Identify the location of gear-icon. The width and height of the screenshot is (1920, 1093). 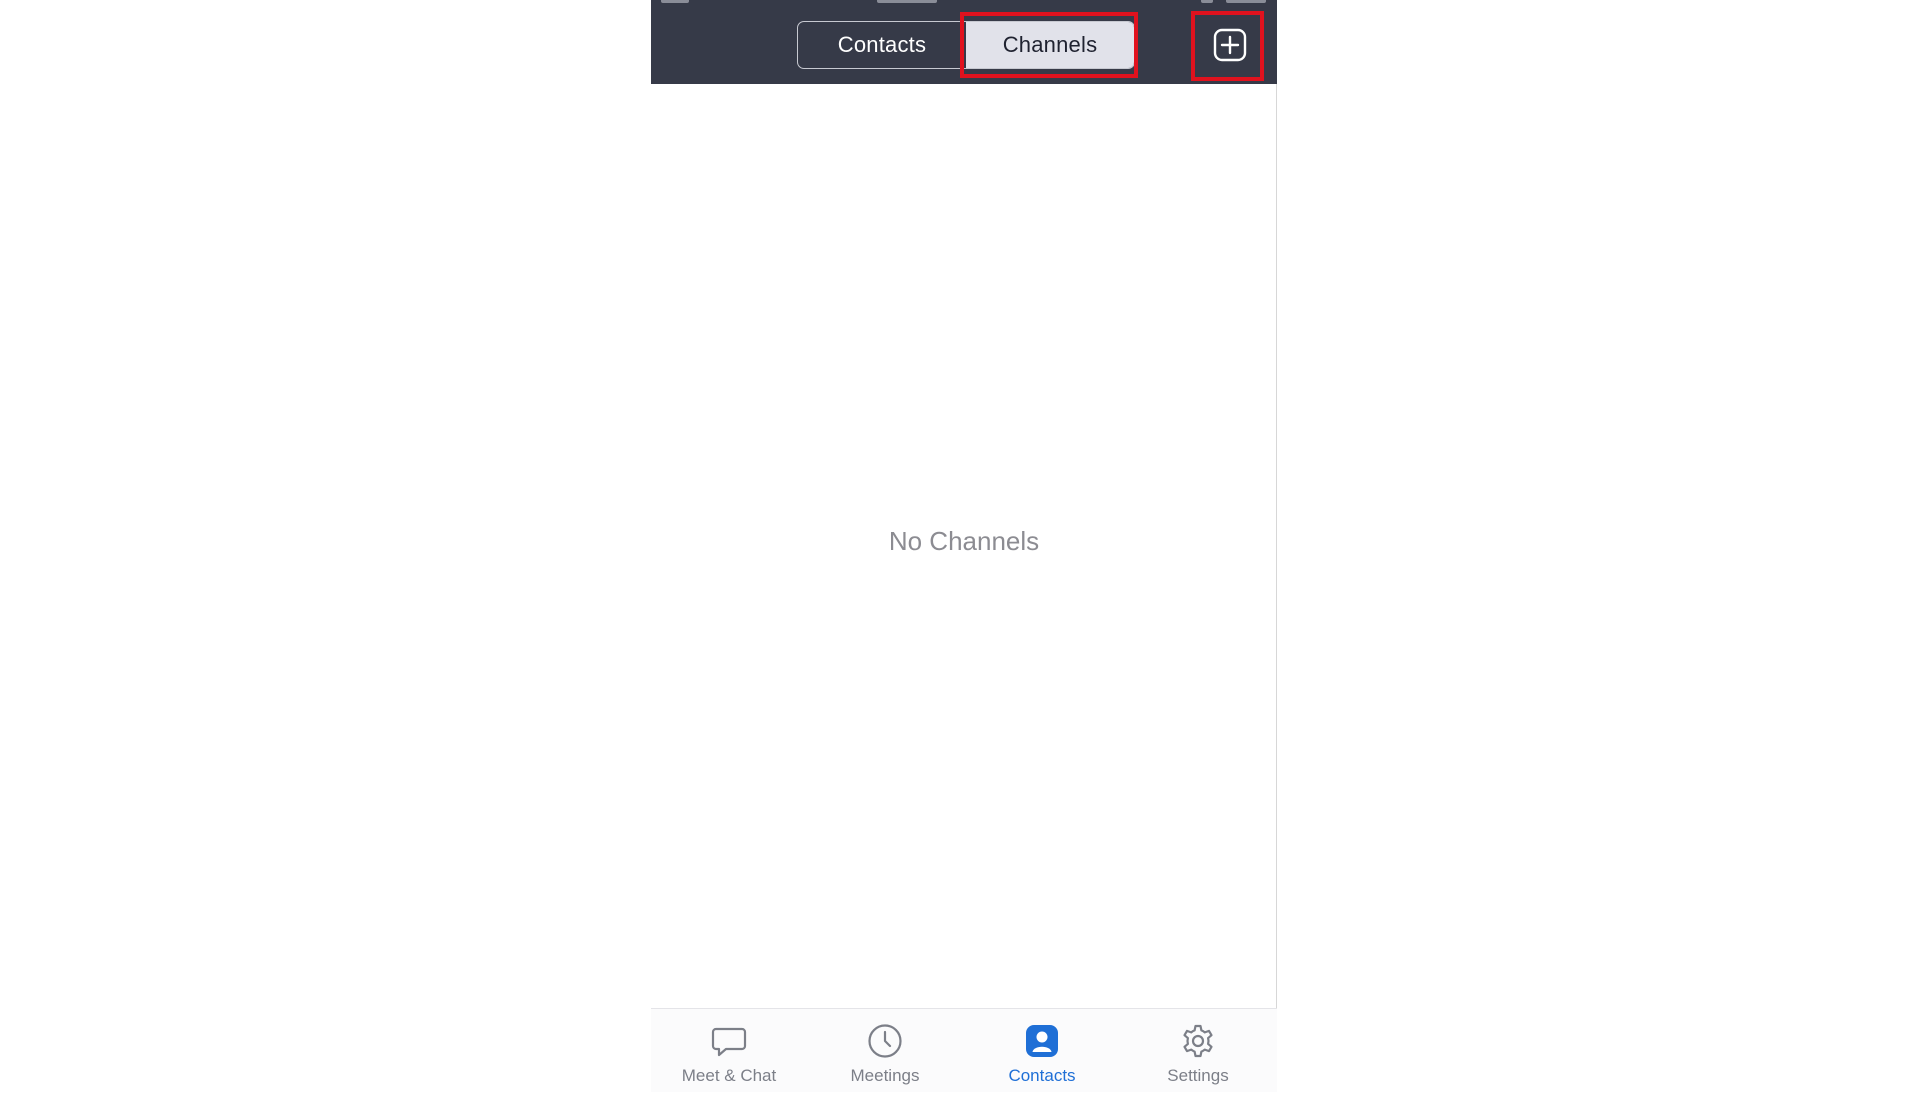
(1198, 1041).